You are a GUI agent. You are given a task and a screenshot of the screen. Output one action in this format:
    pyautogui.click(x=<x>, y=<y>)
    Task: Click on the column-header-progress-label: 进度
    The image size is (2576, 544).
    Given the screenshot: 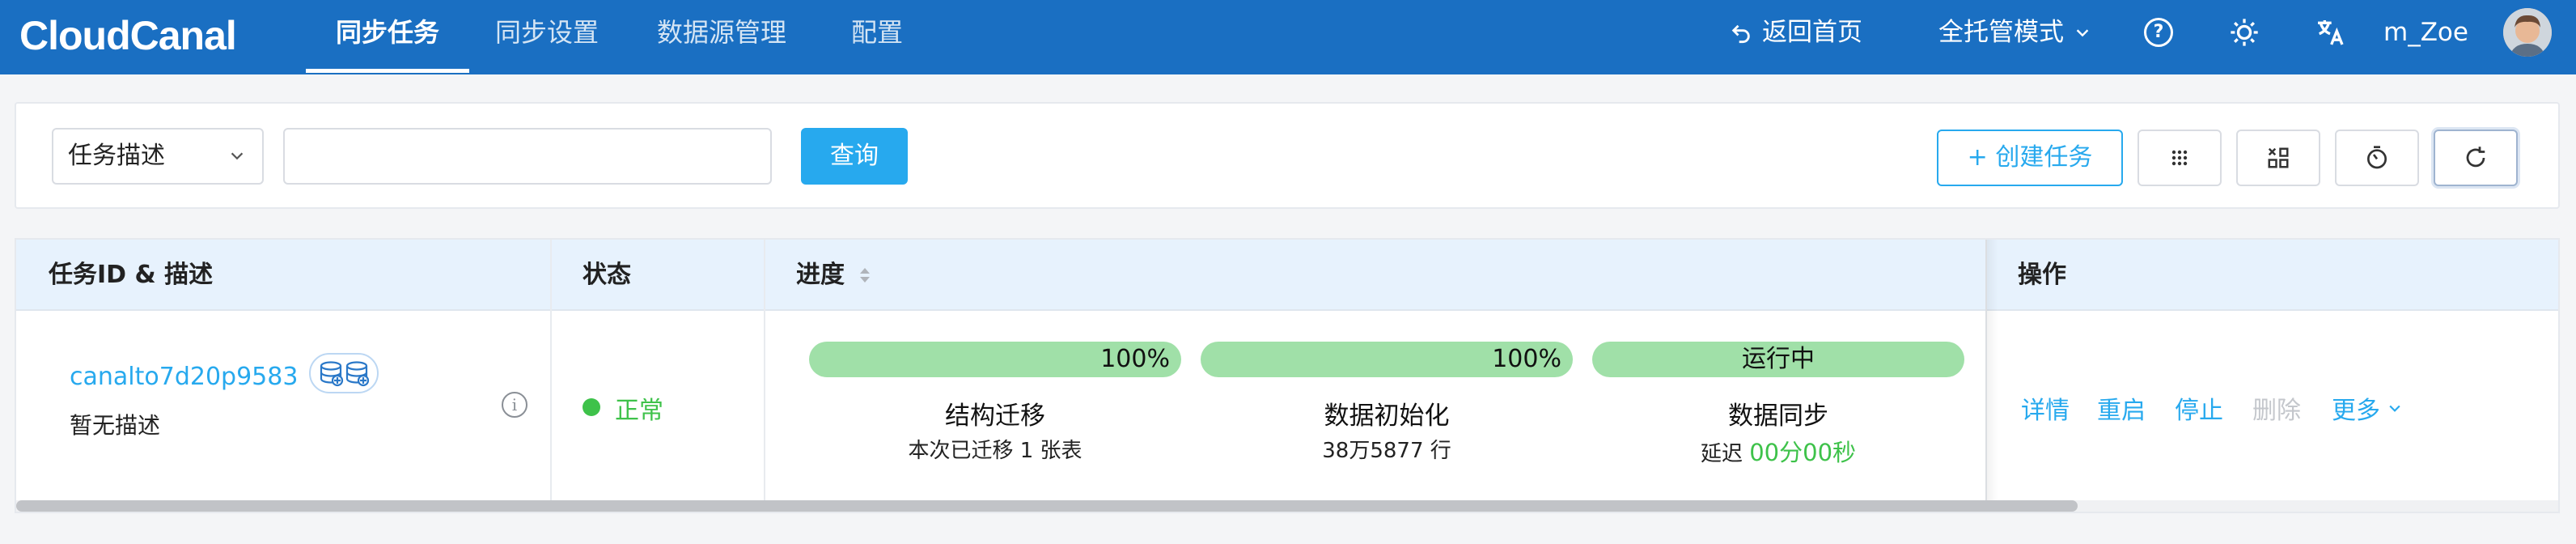 What is the action you would take?
    pyautogui.click(x=820, y=275)
    